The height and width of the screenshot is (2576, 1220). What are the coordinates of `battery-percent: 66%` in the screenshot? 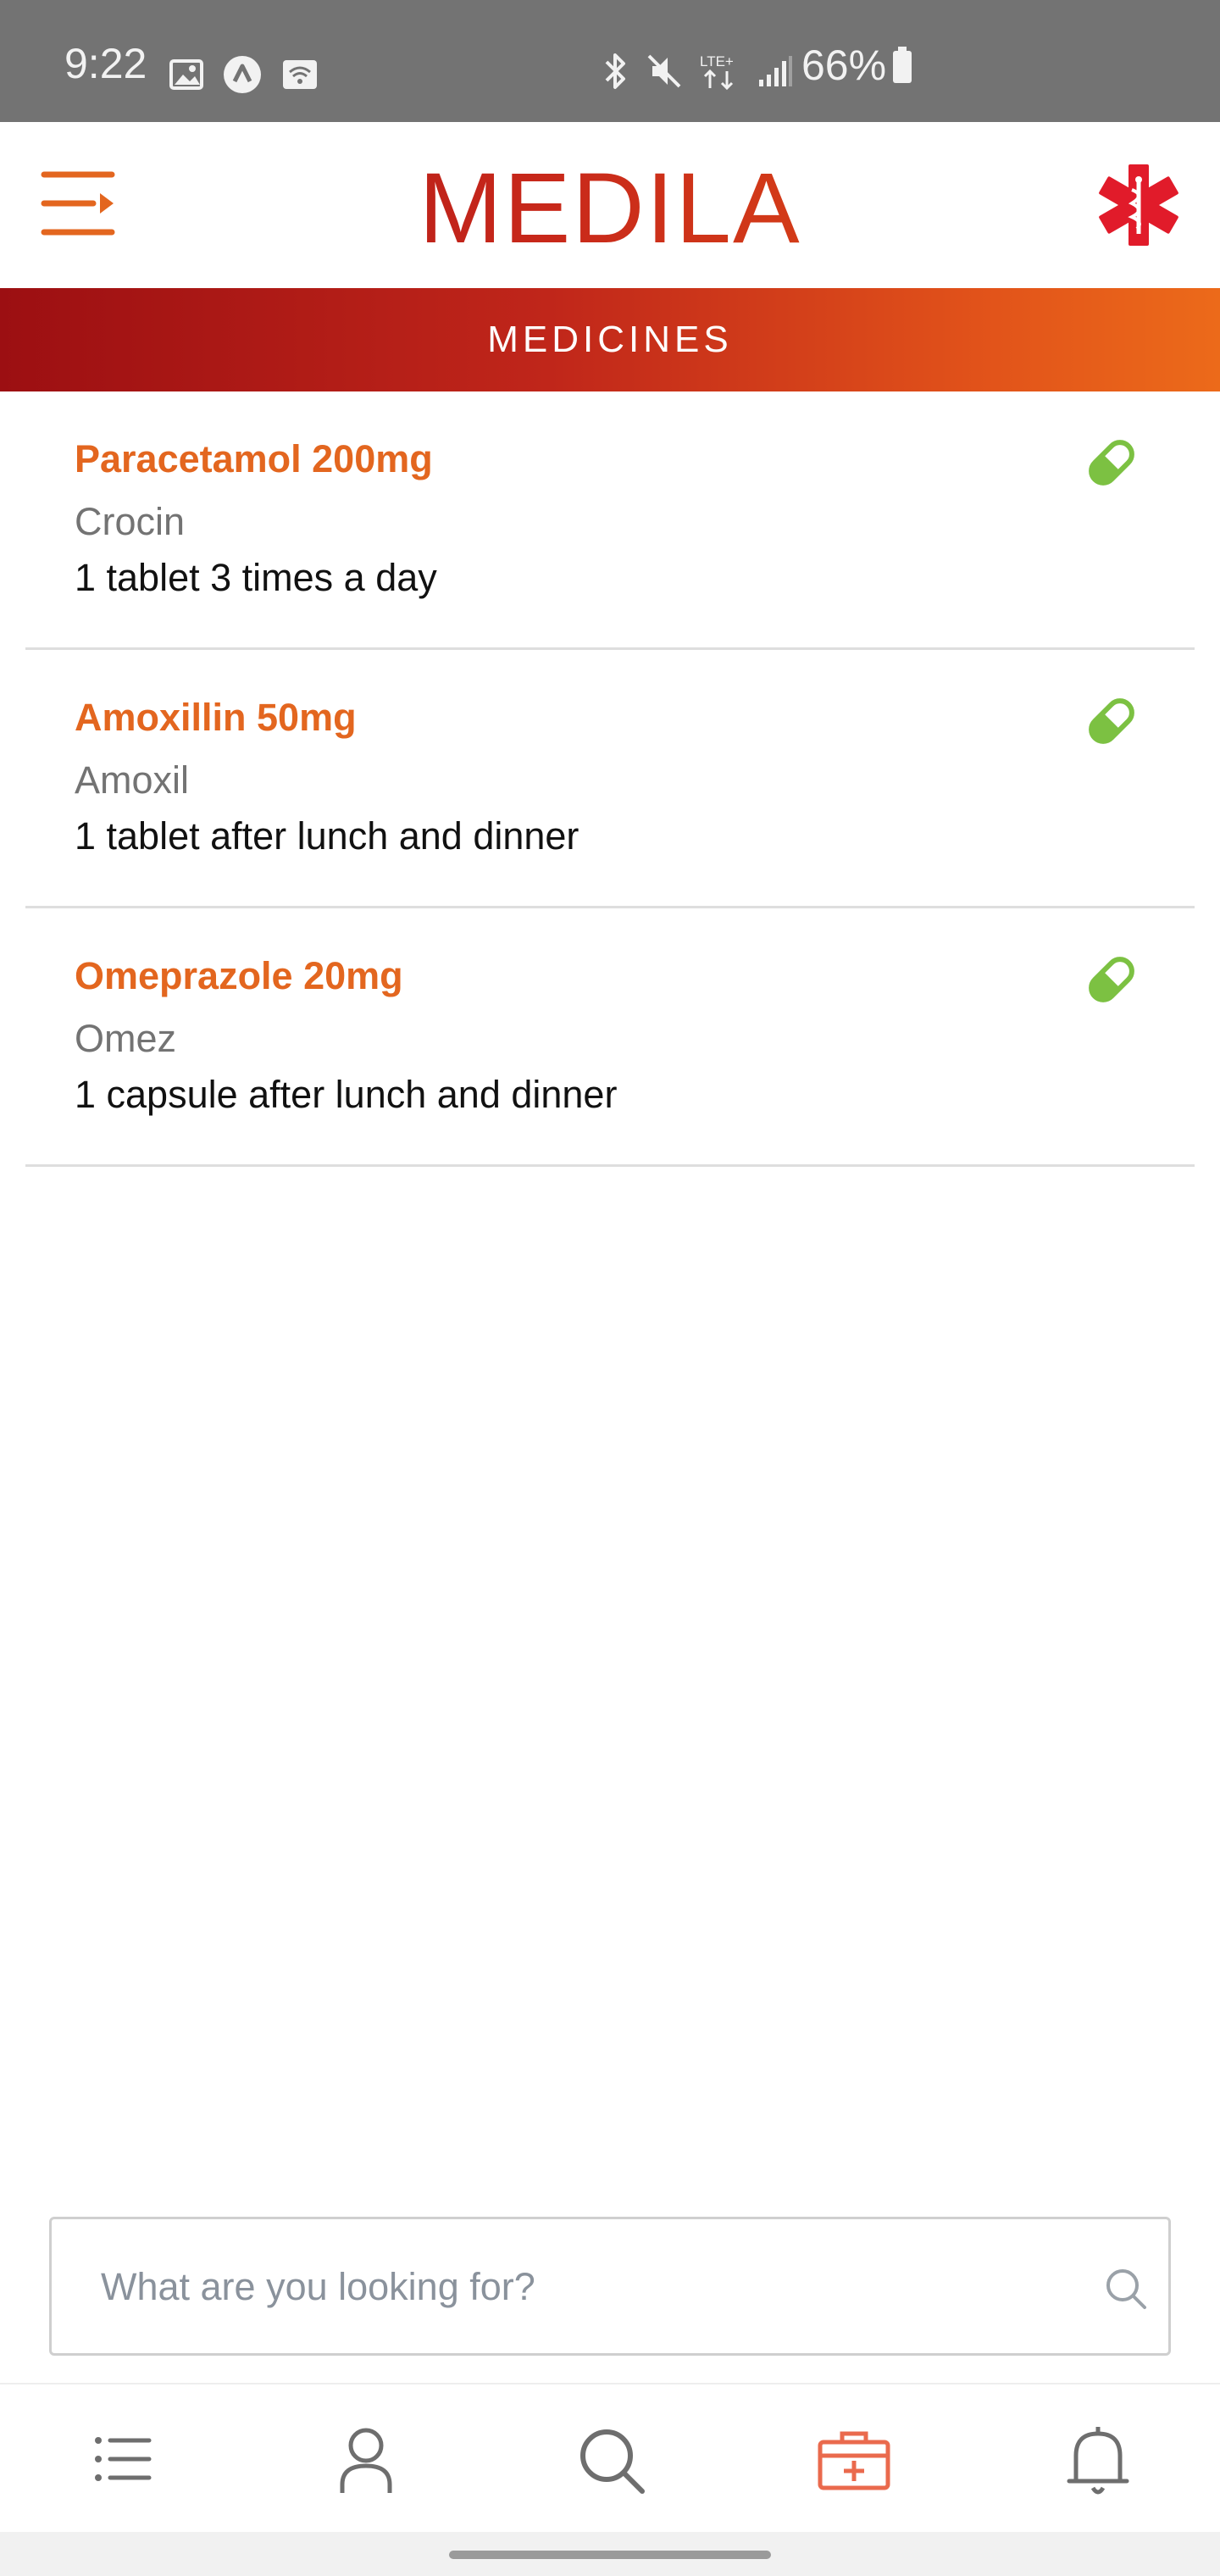 It's located at (844, 65).